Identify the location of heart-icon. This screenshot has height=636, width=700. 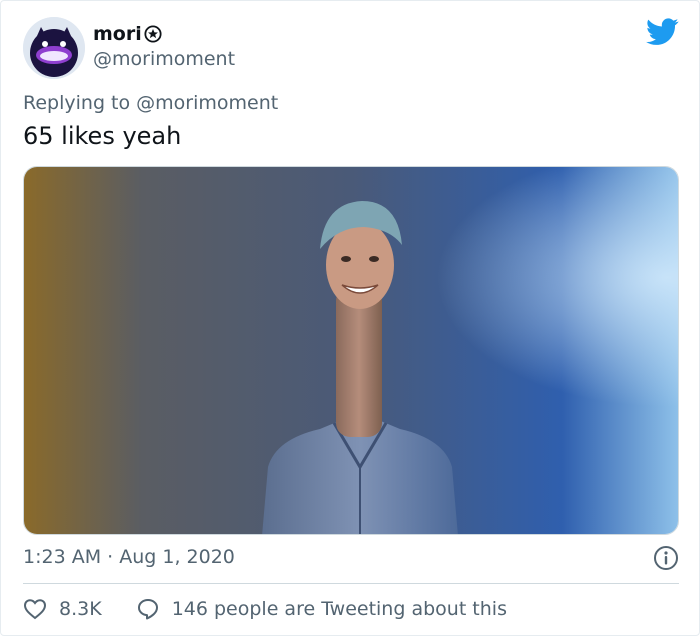
(35, 609).